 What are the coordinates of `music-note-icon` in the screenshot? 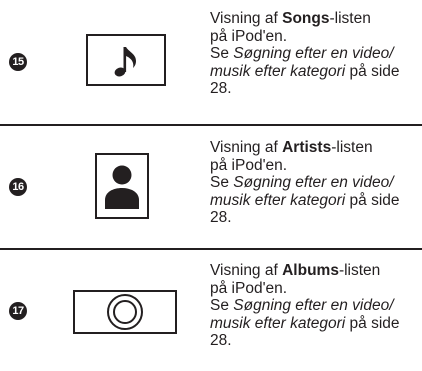 It's located at (126, 62).